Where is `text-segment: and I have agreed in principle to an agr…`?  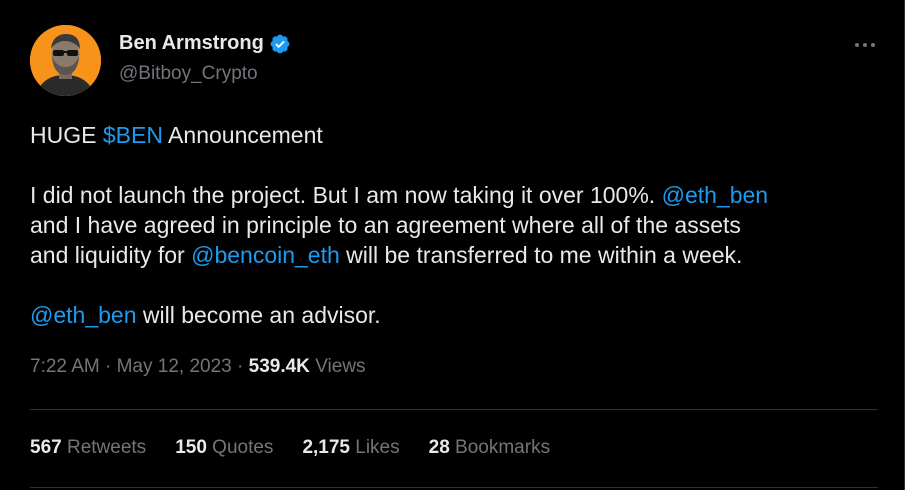
text-segment: and I have agreed in principle to an agr… is located at coordinates (385, 225).